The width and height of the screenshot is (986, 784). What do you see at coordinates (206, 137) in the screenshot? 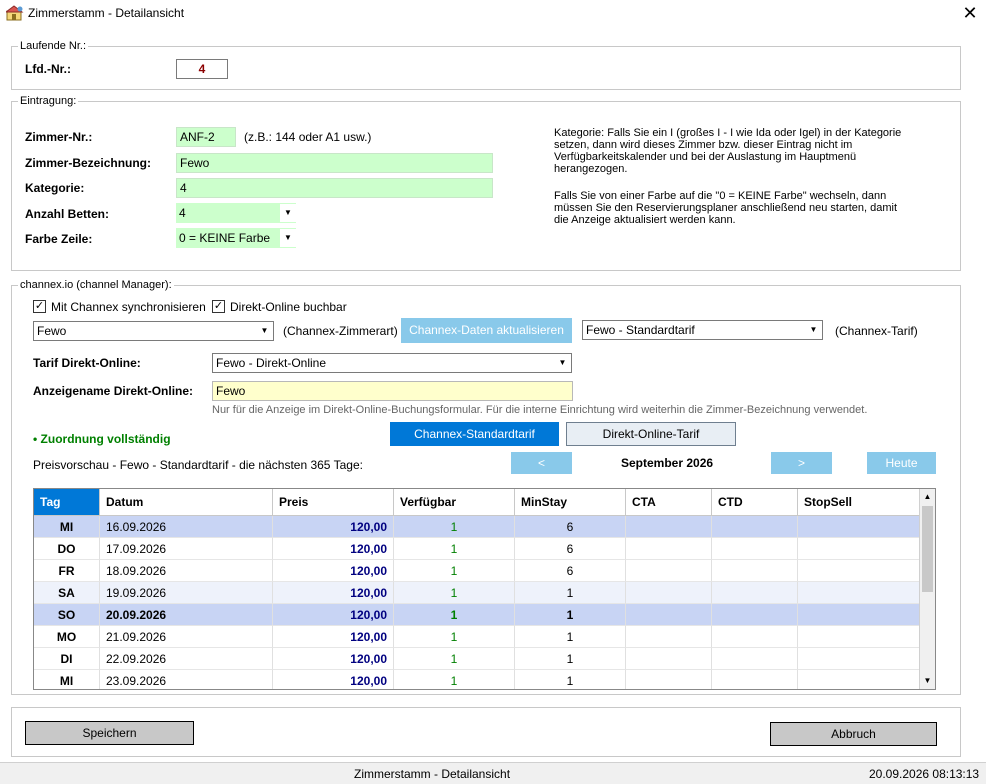
I see `zimmer-nr-field: ANF-2` at bounding box center [206, 137].